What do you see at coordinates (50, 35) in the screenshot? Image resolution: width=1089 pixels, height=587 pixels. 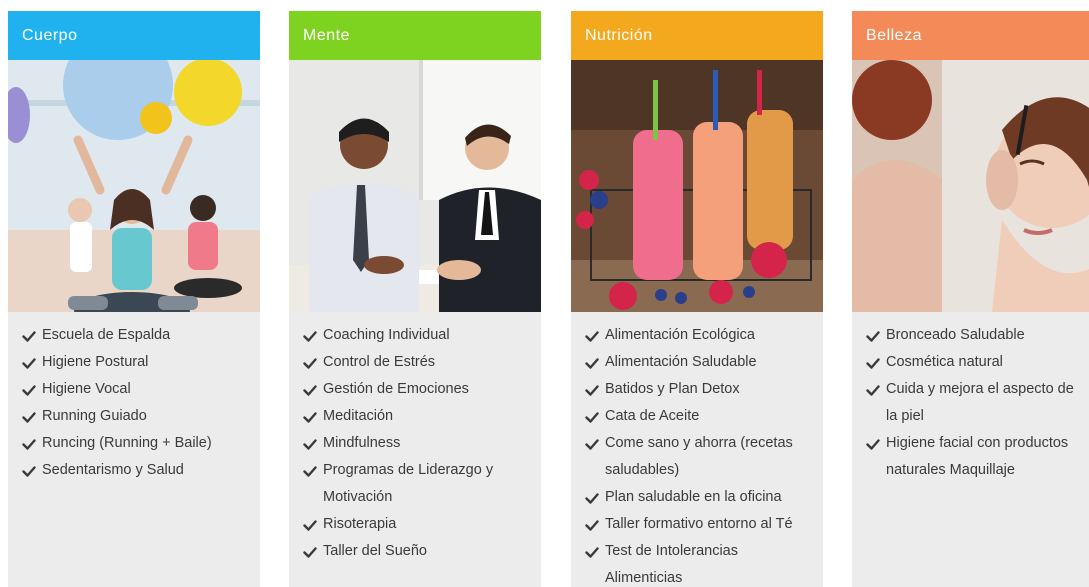 I see `card-title: Cuerpo` at bounding box center [50, 35].